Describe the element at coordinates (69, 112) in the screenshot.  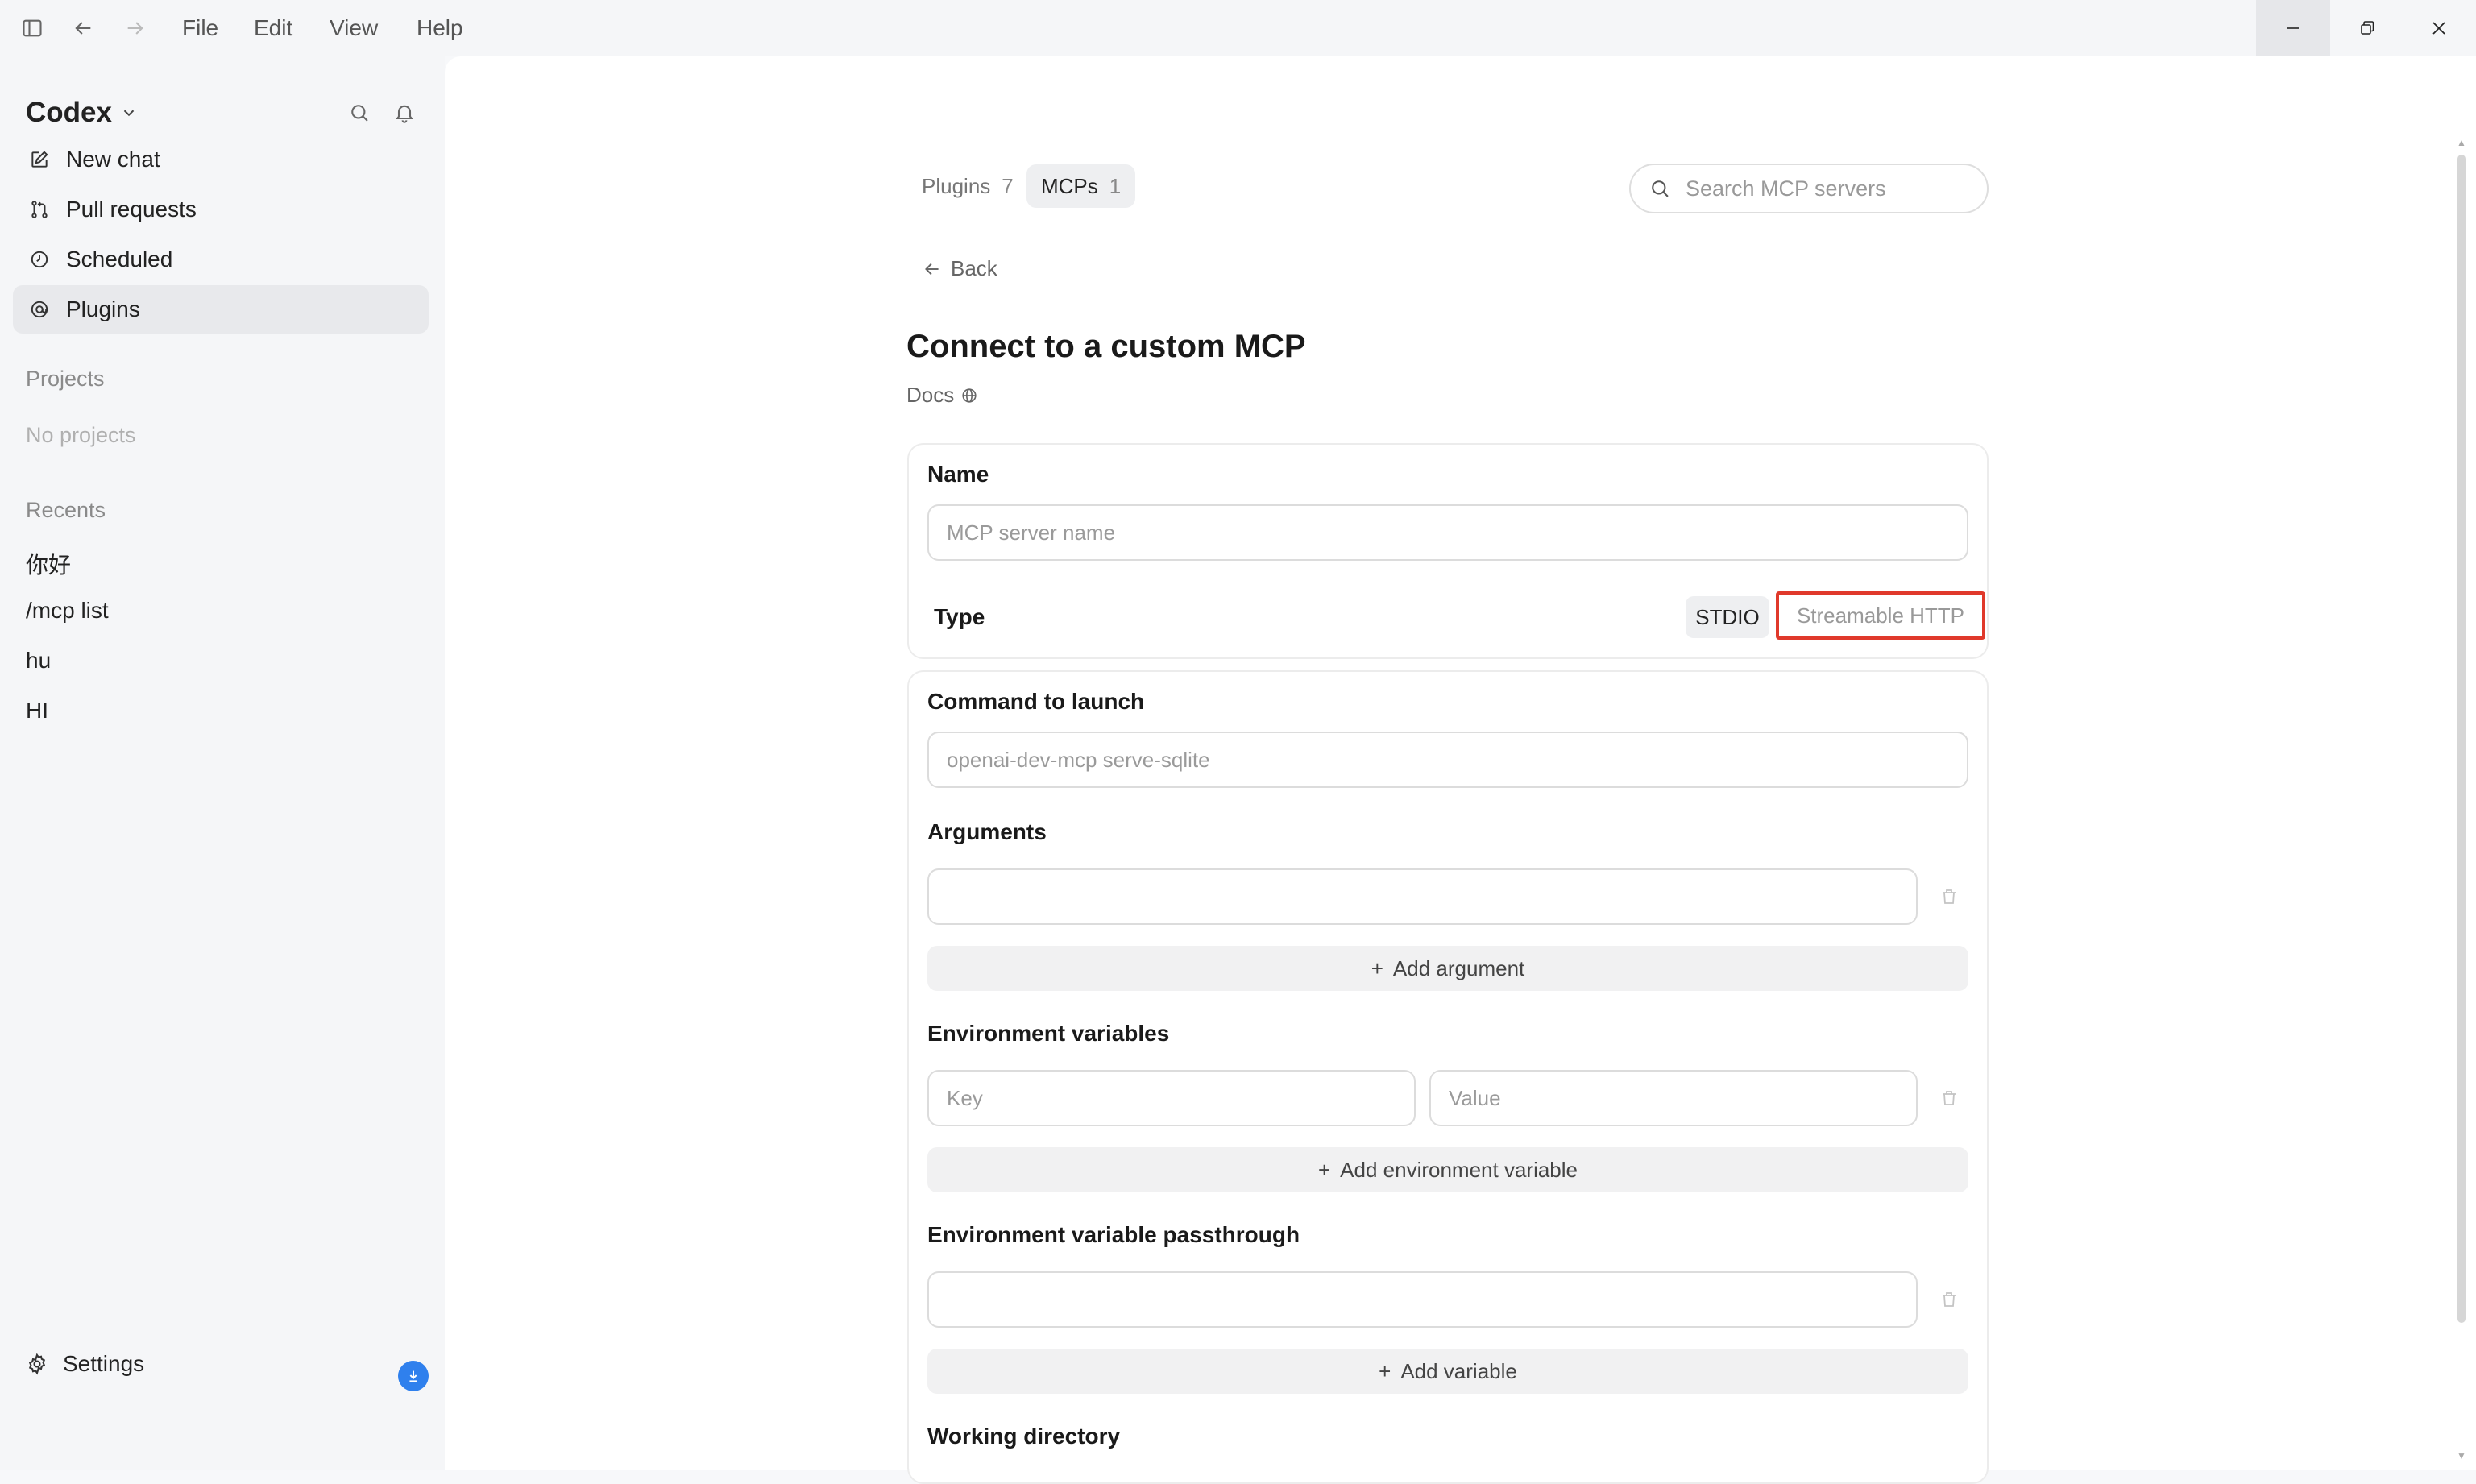
I see `brand-name: Codex` at that location.